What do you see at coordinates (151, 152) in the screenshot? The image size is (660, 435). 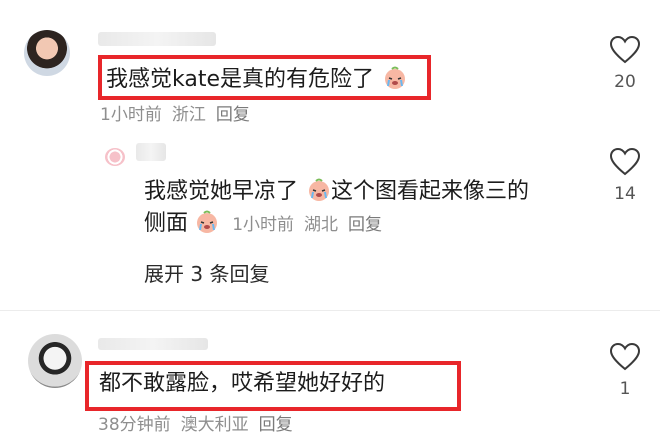 I see `reply-username` at bounding box center [151, 152].